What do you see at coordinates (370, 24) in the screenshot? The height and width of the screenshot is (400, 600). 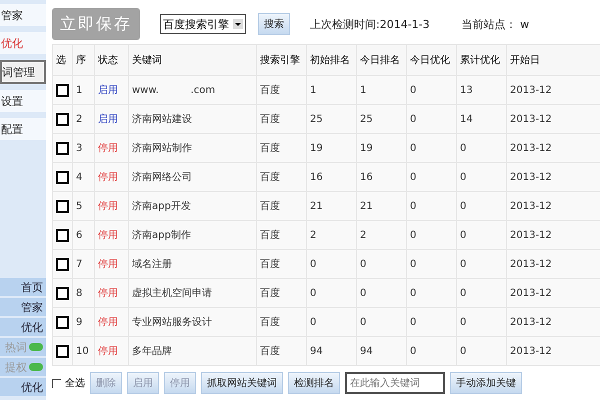 I see `last-check-time: 上次检测时间:2014-1-3` at bounding box center [370, 24].